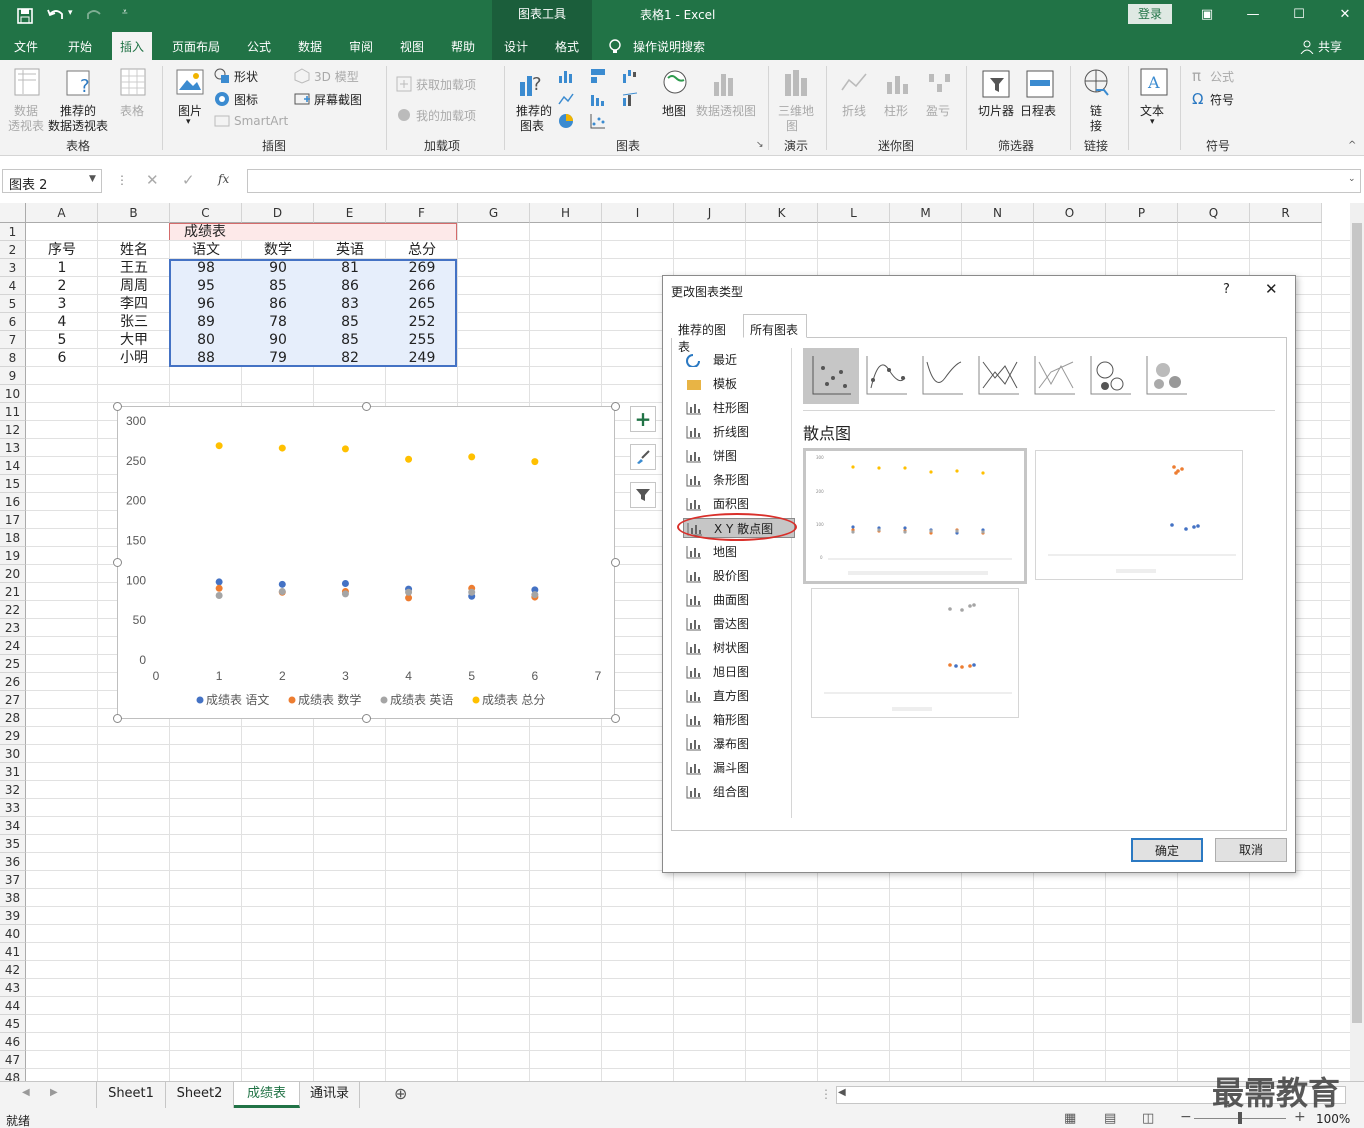  What do you see at coordinates (278, 304) in the screenshot?
I see `cell-D5: 86` at bounding box center [278, 304].